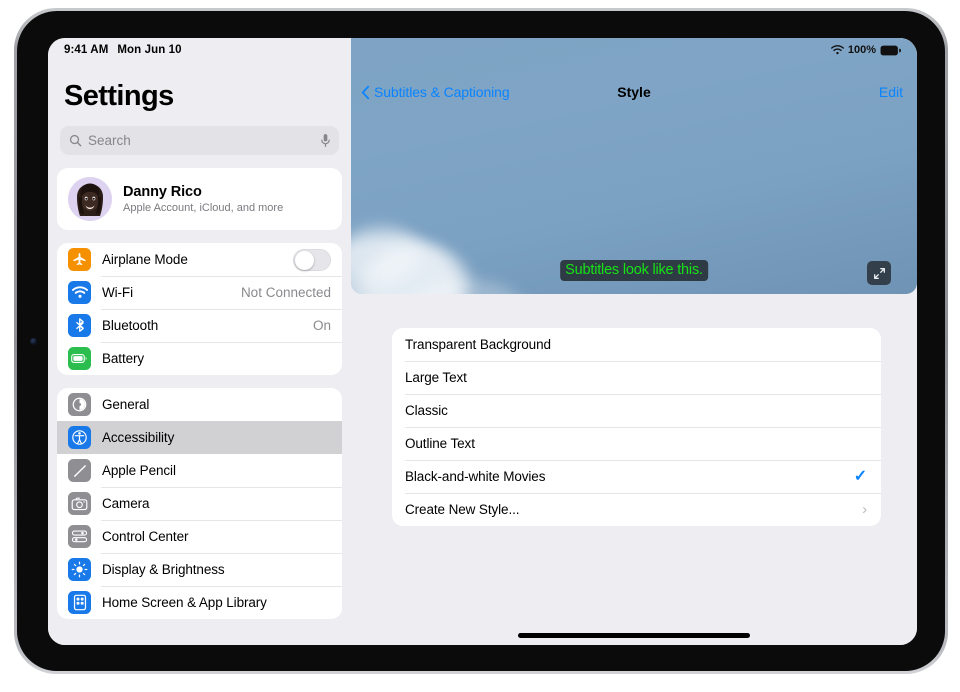  Describe the element at coordinates (199, 48) in the screenshot. I see `status-bar: 9:41 AM Mon Jun 10` at that location.